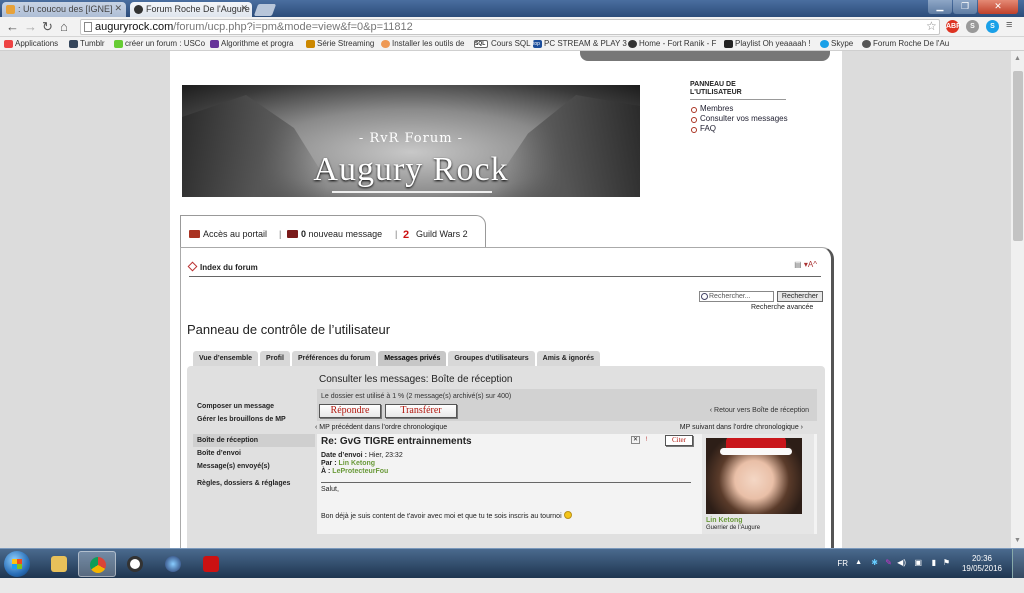 The width and height of the screenshot is (1024, 593). Describe the element at coordinates (858, 562) in the screenshot. I see `tray-expand-icon: ▲` at that location.